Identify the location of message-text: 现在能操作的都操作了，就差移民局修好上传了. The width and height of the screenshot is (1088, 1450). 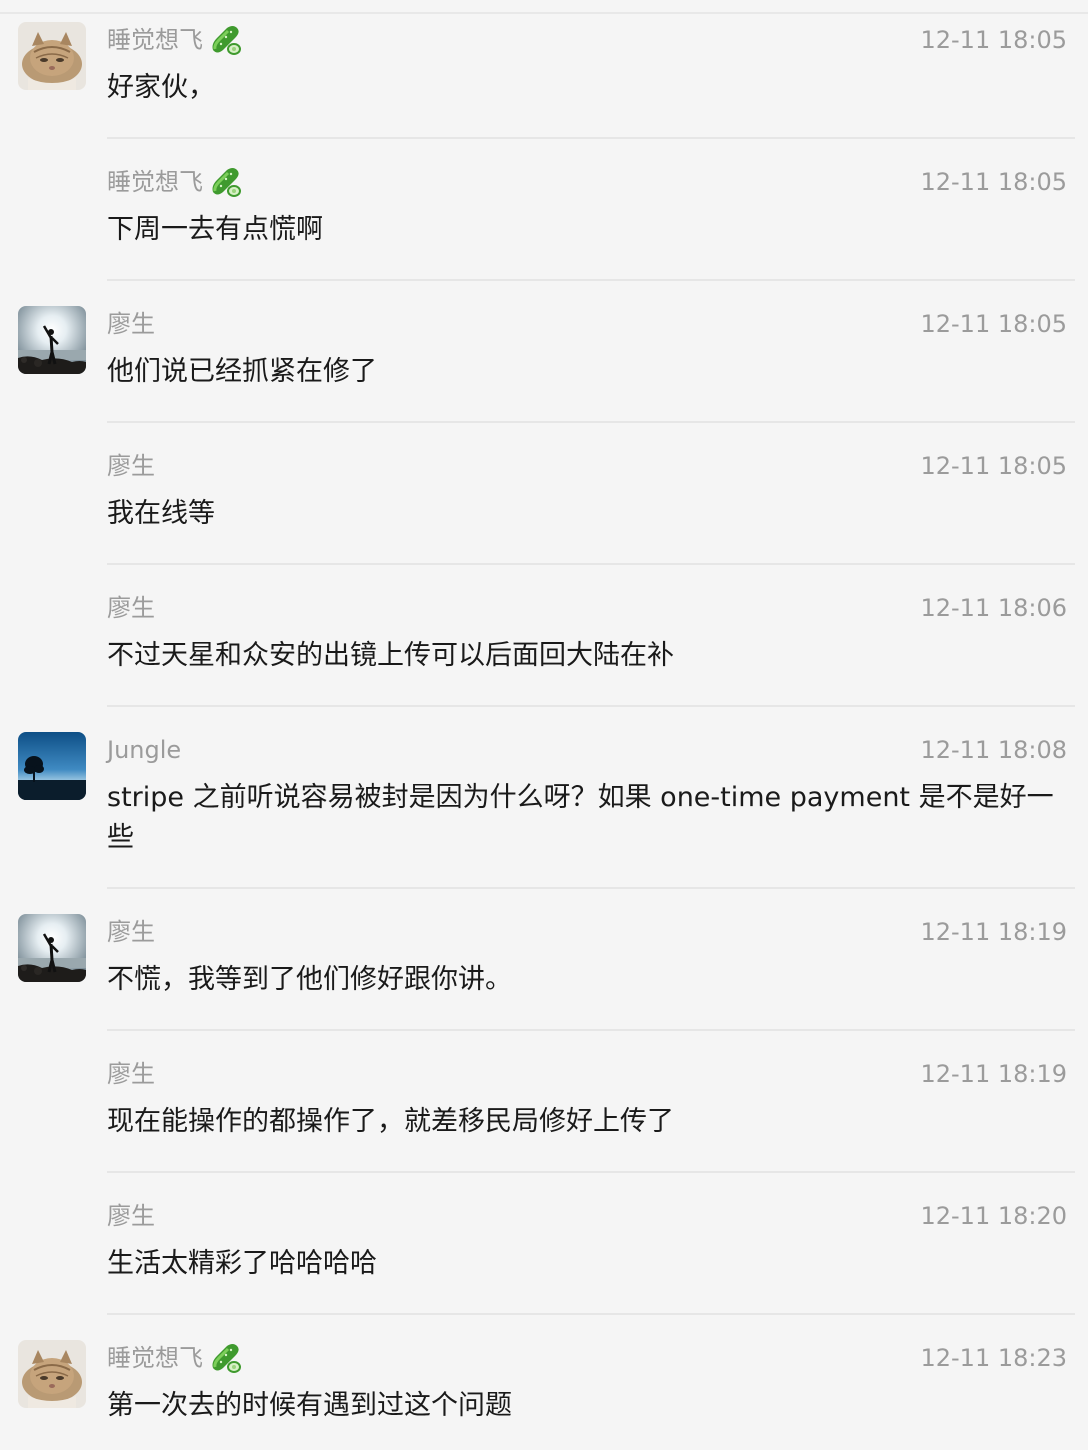
(390, 1121).